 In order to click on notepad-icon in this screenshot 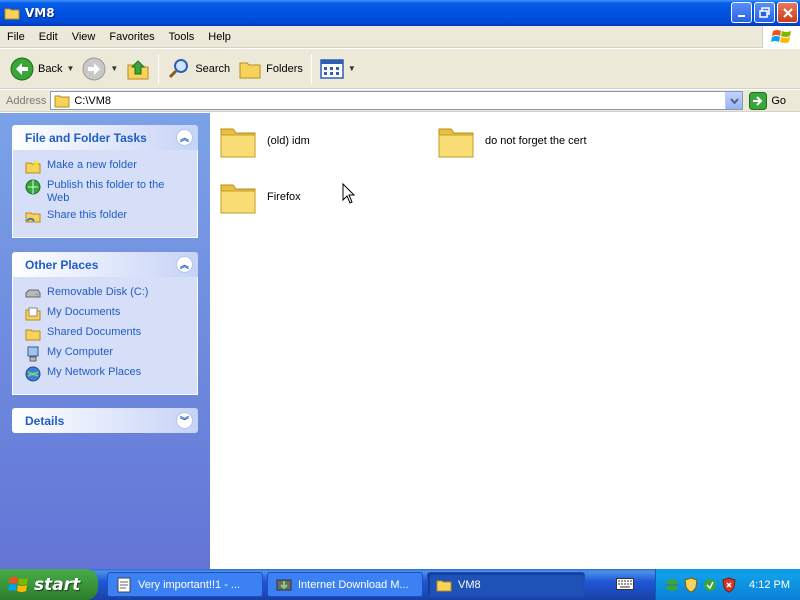, I will do `click(124, 584)`.